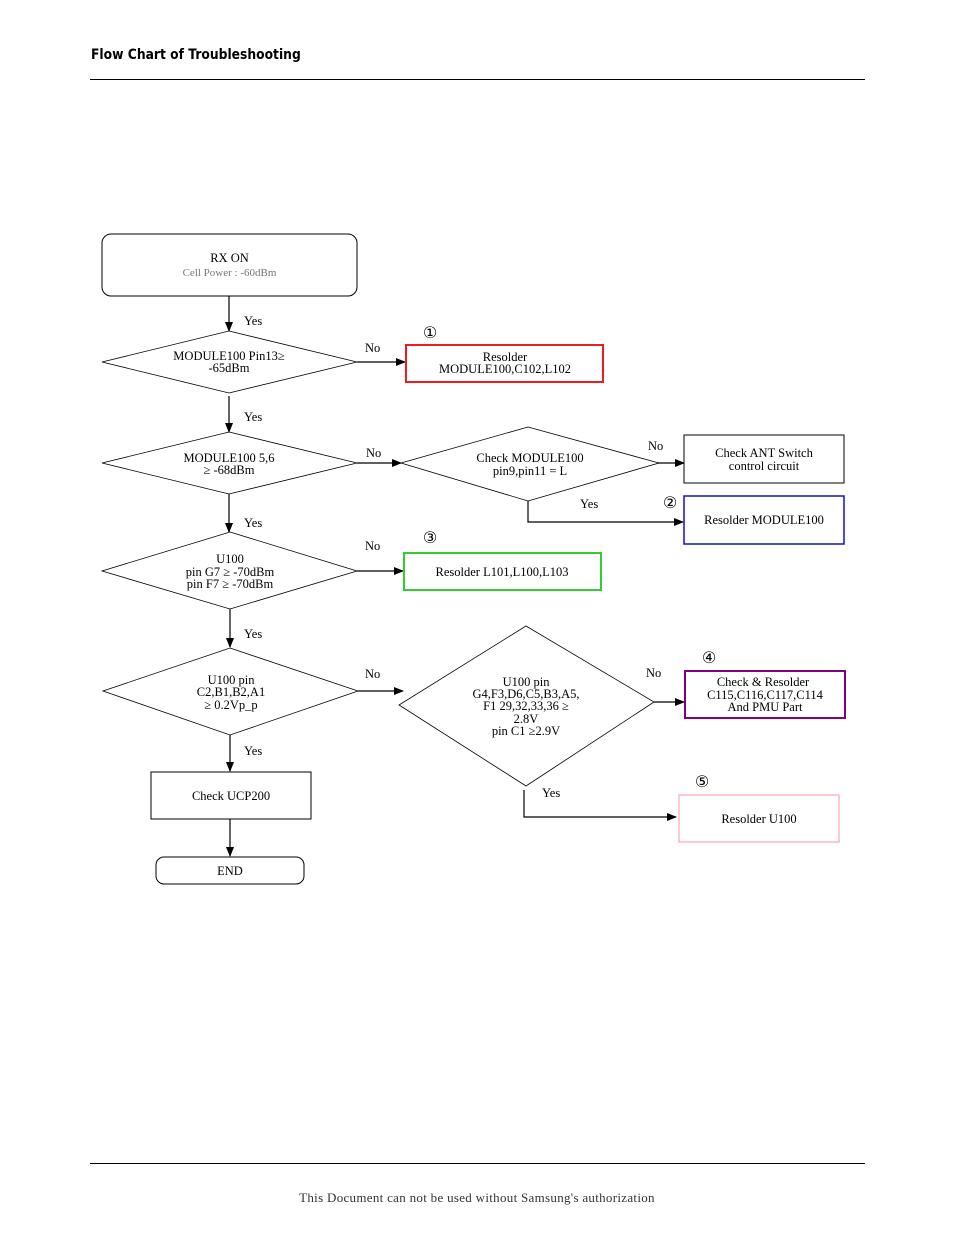 The image size is (954, 1235). Describe the element at coordinates (502, 559) in the screenshot. I see `action-a3: ③ Resolder L101,L100,L103` at that location.